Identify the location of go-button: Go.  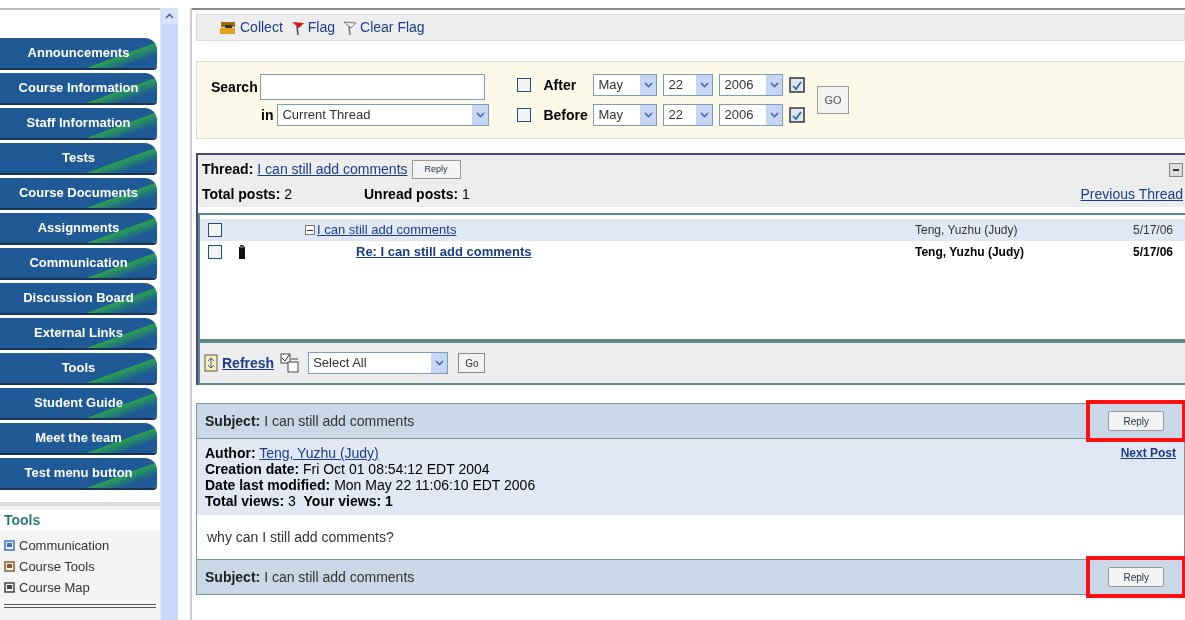
(472, 363).